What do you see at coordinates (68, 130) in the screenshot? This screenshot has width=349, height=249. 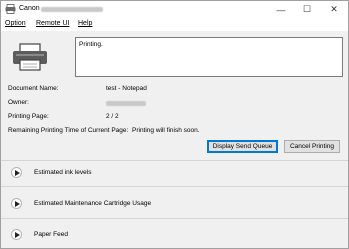 I see `remaining-time-label: Remaining Printing Time of Current Page:` at bounding box center [68, 130].